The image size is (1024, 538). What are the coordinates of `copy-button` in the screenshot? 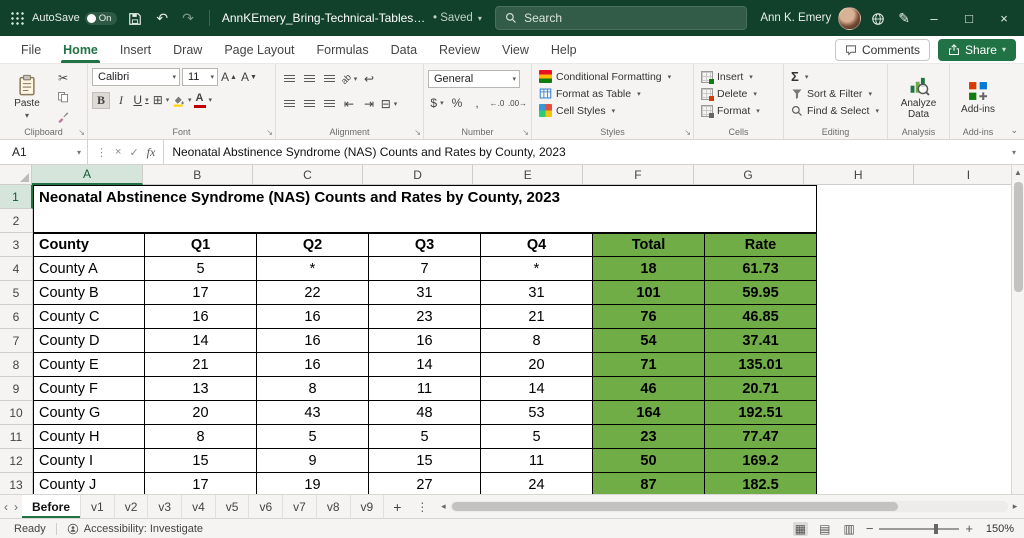 It's located at (63, 97).